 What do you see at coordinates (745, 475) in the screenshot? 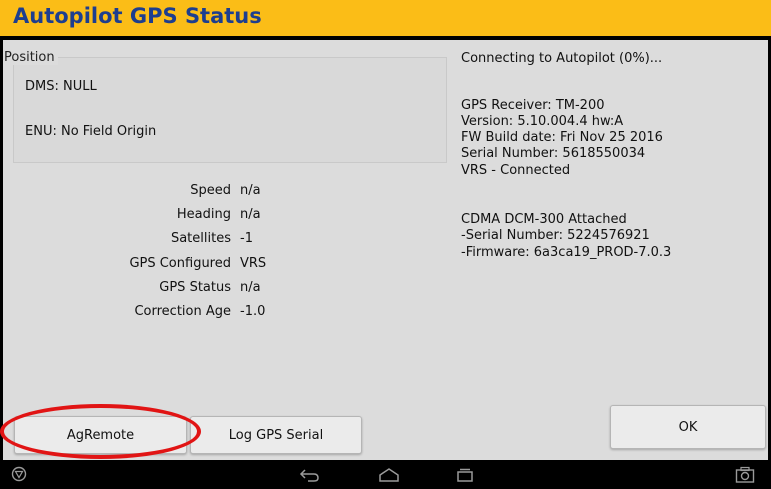
I see `screenshot-icon` at bounding box center [745, 475].